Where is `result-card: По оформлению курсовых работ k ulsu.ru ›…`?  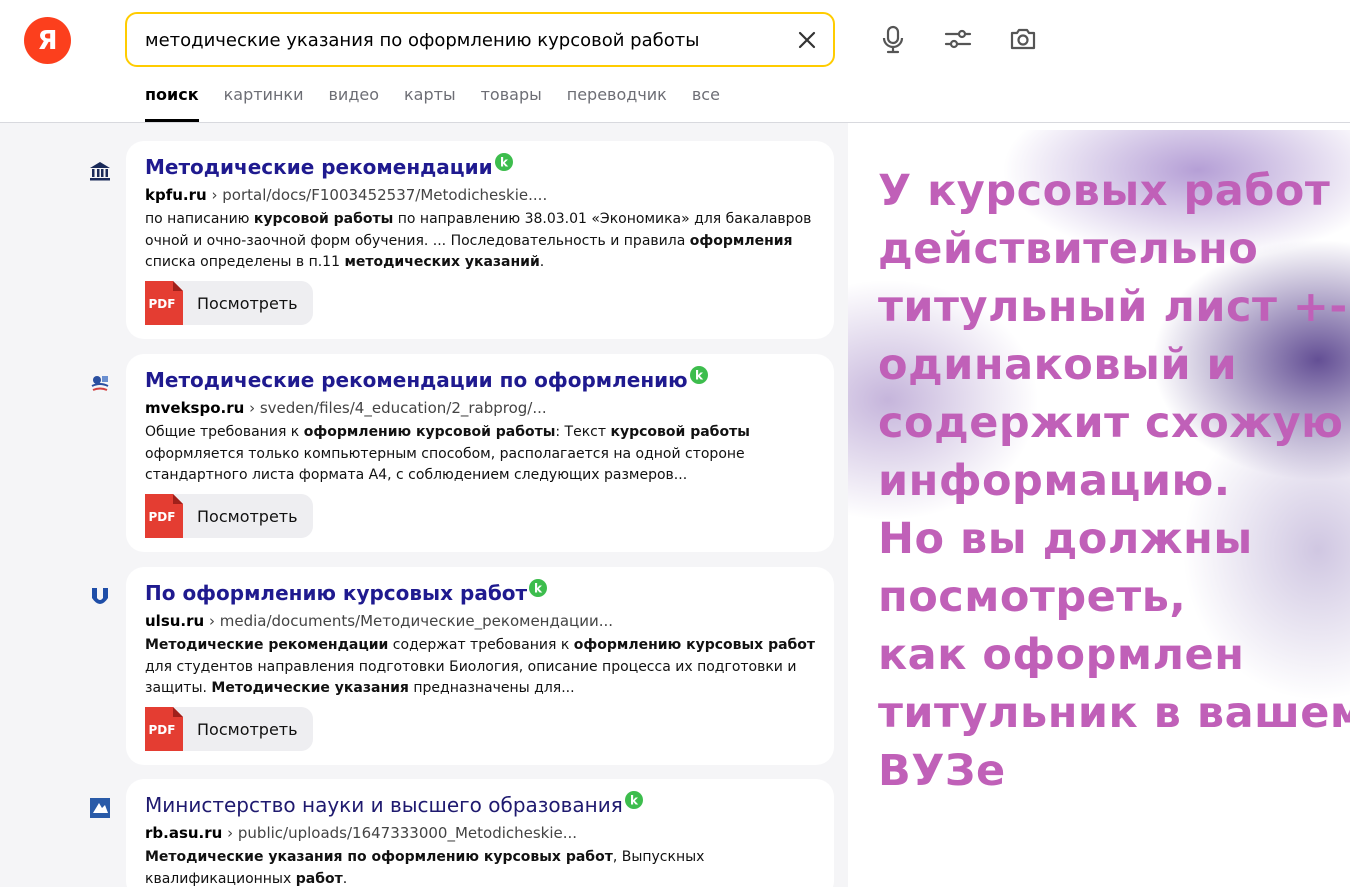
result-card: По оформлению курсовых работ k ulsu.ru ›… is located at coordinates (480, 666).